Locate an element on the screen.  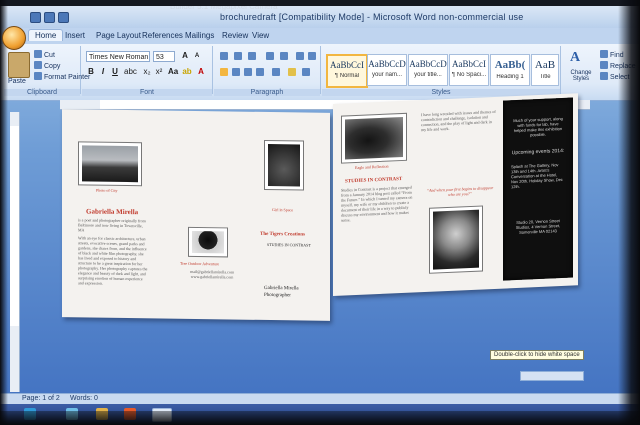
shading-icon is located at coordinates (292, 72).